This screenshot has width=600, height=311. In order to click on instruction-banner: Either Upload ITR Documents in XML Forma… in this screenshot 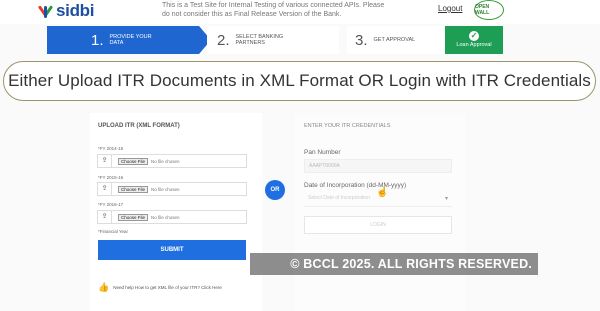, I will do `click(299, 81)`.